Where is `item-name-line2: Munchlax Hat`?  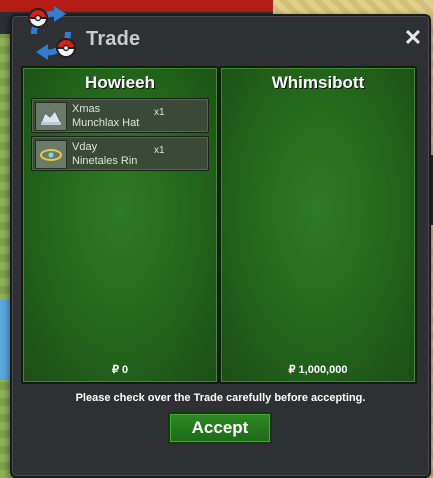 item-name-line2: Munchlax Hat is located at coordinates (106, 123).